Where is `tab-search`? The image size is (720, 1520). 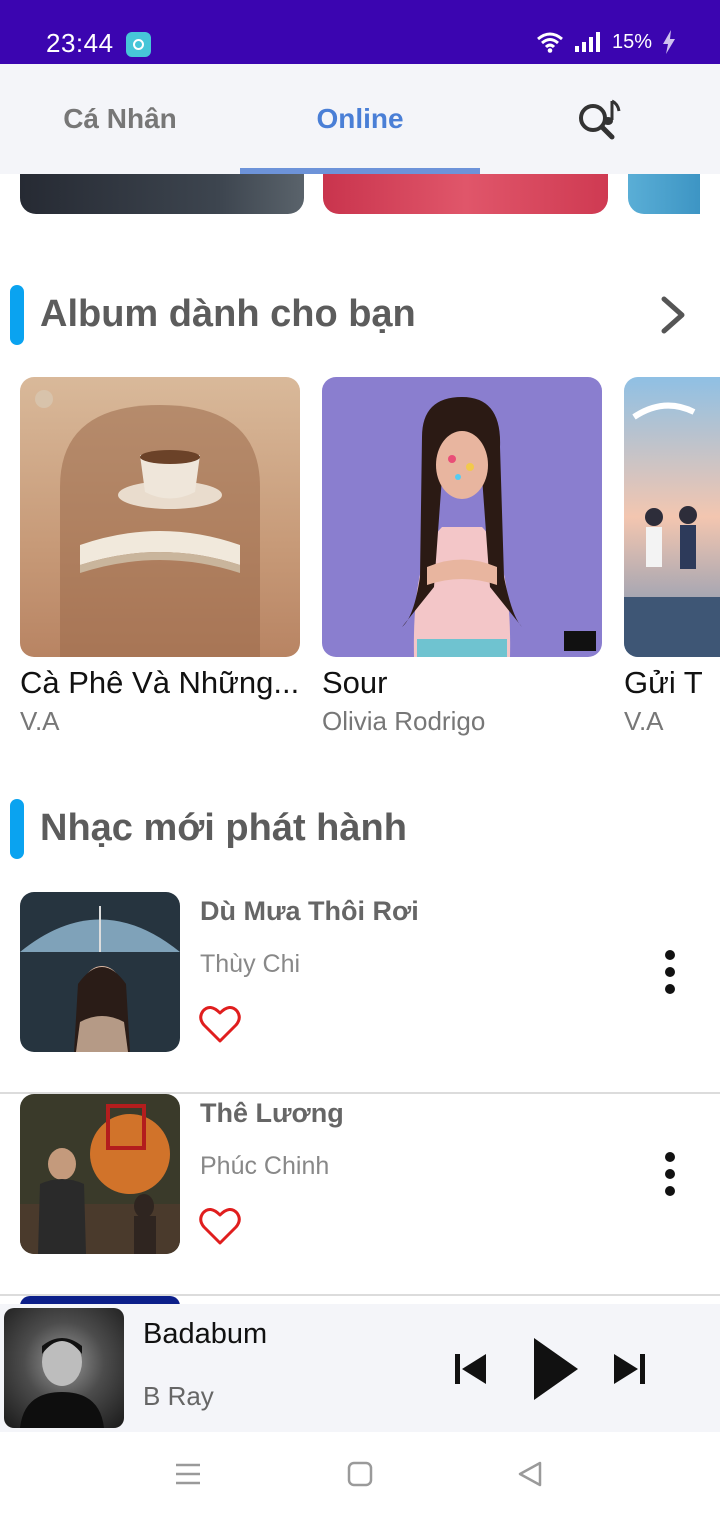 tab-search is located at coordinates (600, 119).